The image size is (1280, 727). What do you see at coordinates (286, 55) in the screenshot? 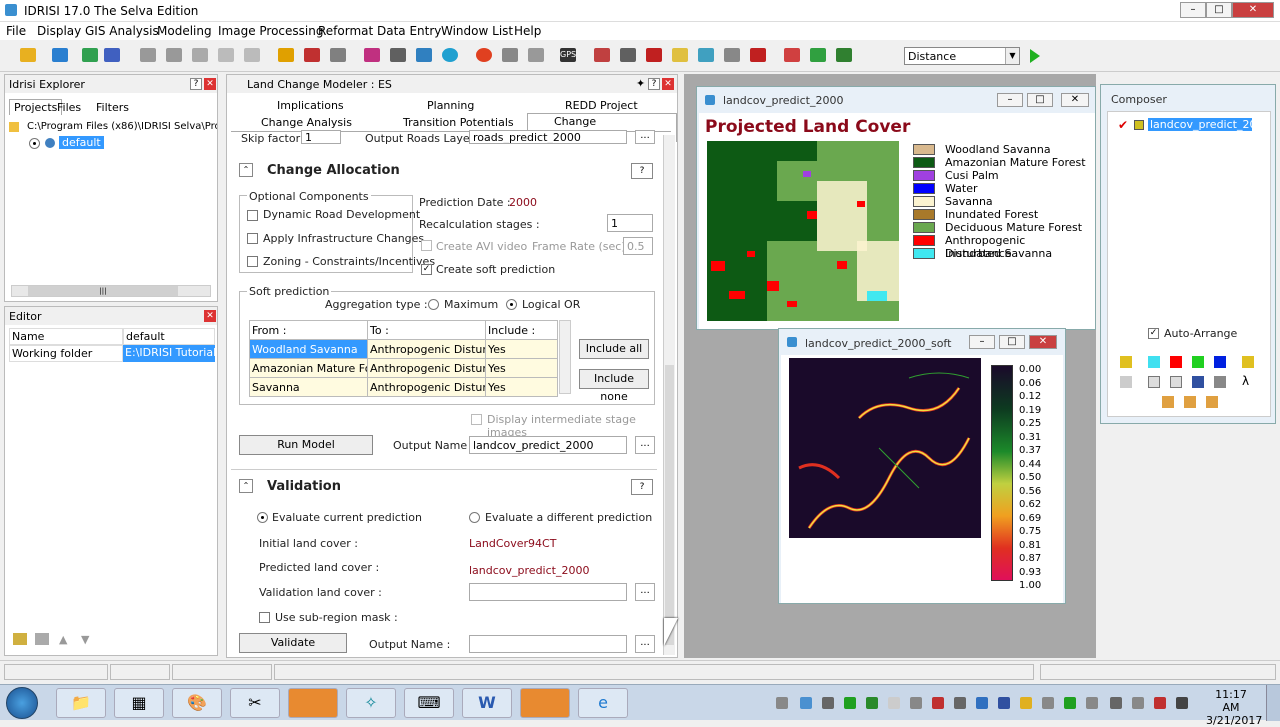
I see `select-icon` at bounding box center [286, 55].